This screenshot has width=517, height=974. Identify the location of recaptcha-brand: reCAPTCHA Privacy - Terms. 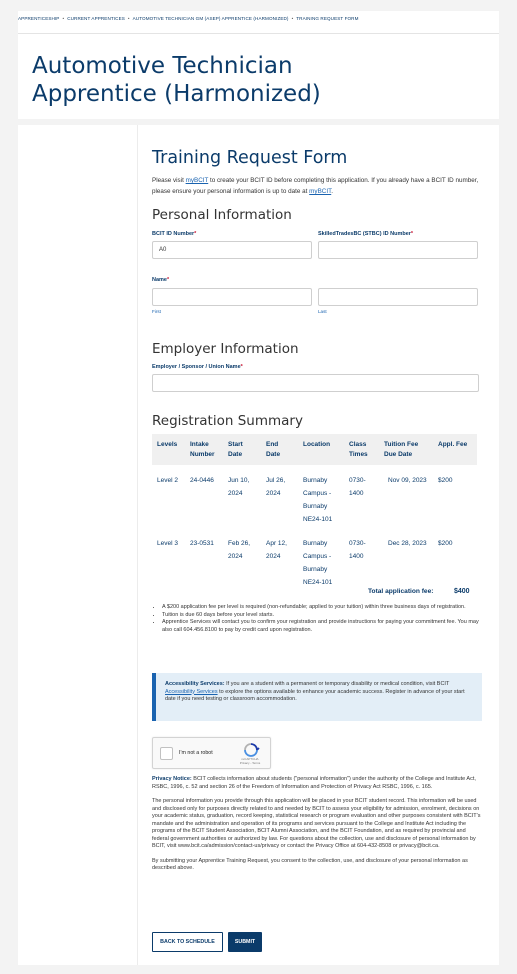
(250, 761).